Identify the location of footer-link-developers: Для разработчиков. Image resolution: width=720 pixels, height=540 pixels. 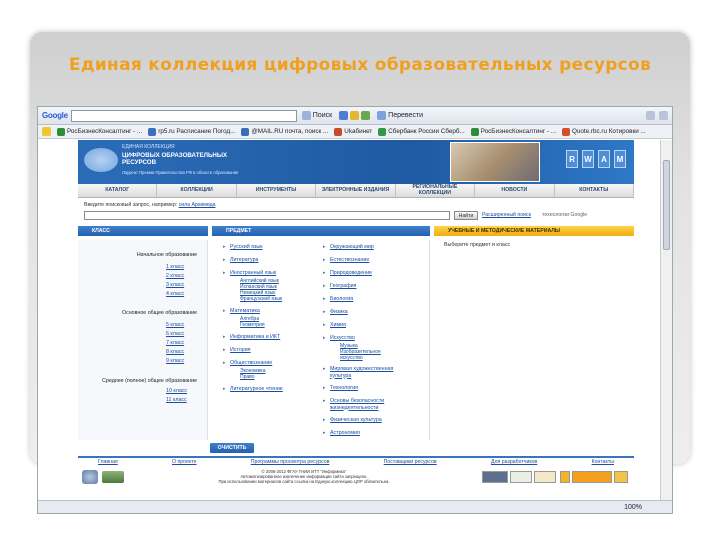
(514, 462).